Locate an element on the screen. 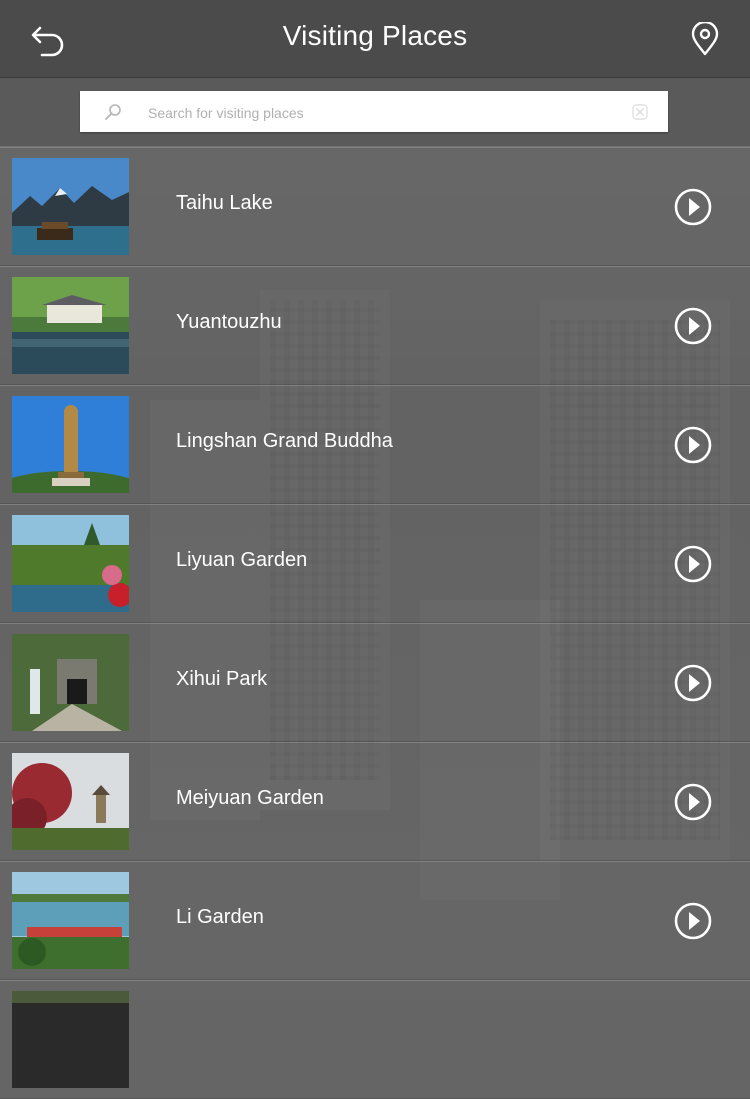 Image resolution: width=750 pixels, height=1099 pixels. location-pin-icon is located at coordinates (705, 38).